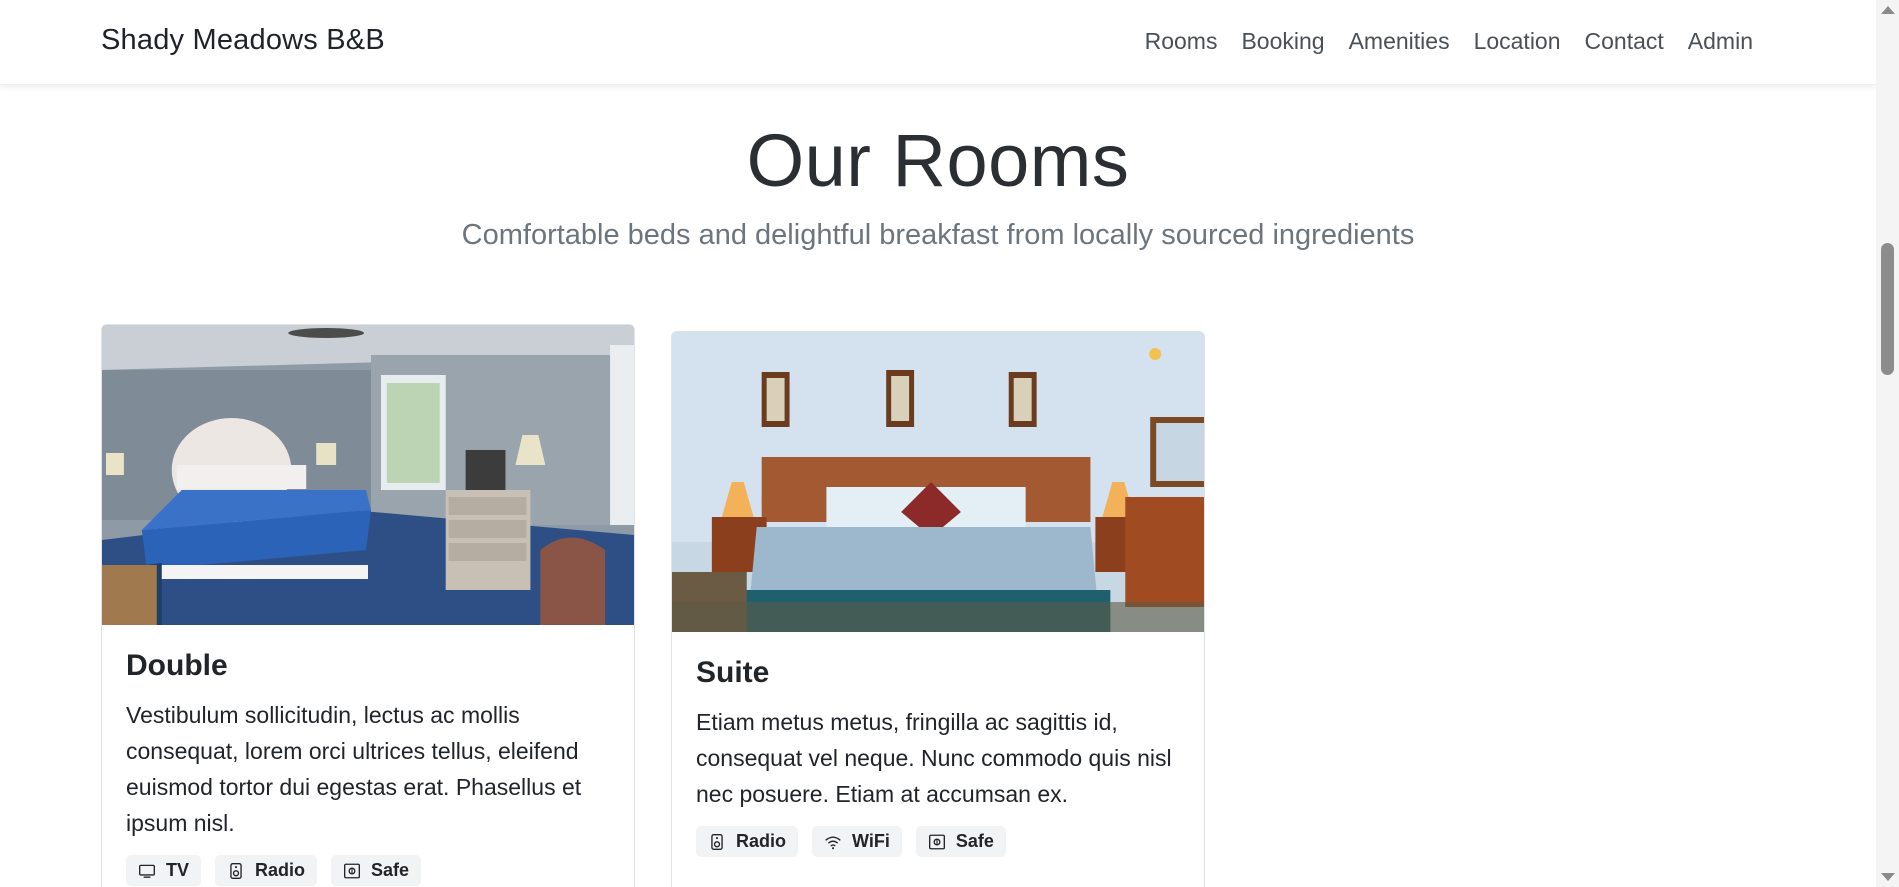  I want to click on room-title: Double, so click(177, 665).